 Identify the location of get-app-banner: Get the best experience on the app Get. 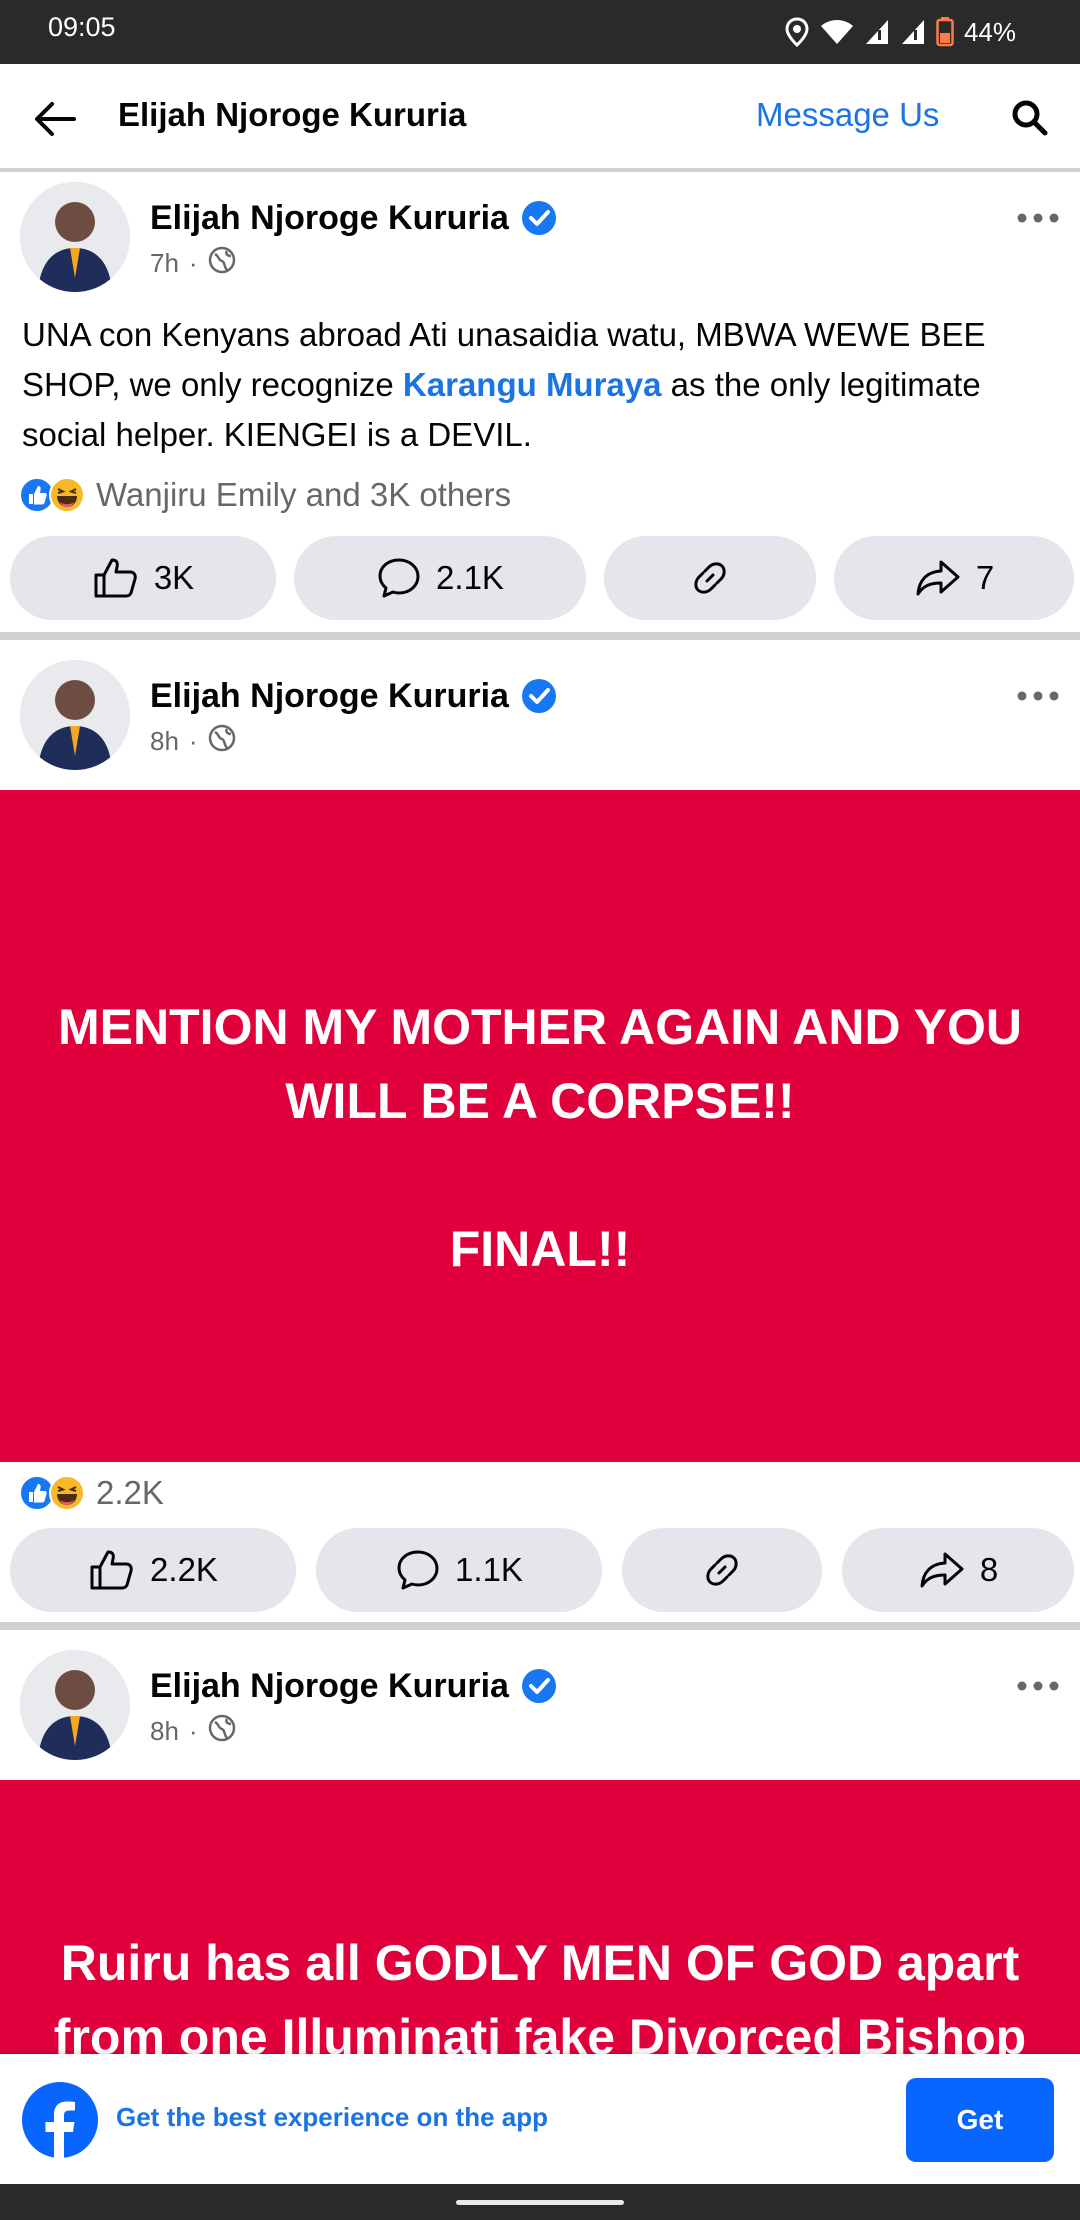
(540, 2119).